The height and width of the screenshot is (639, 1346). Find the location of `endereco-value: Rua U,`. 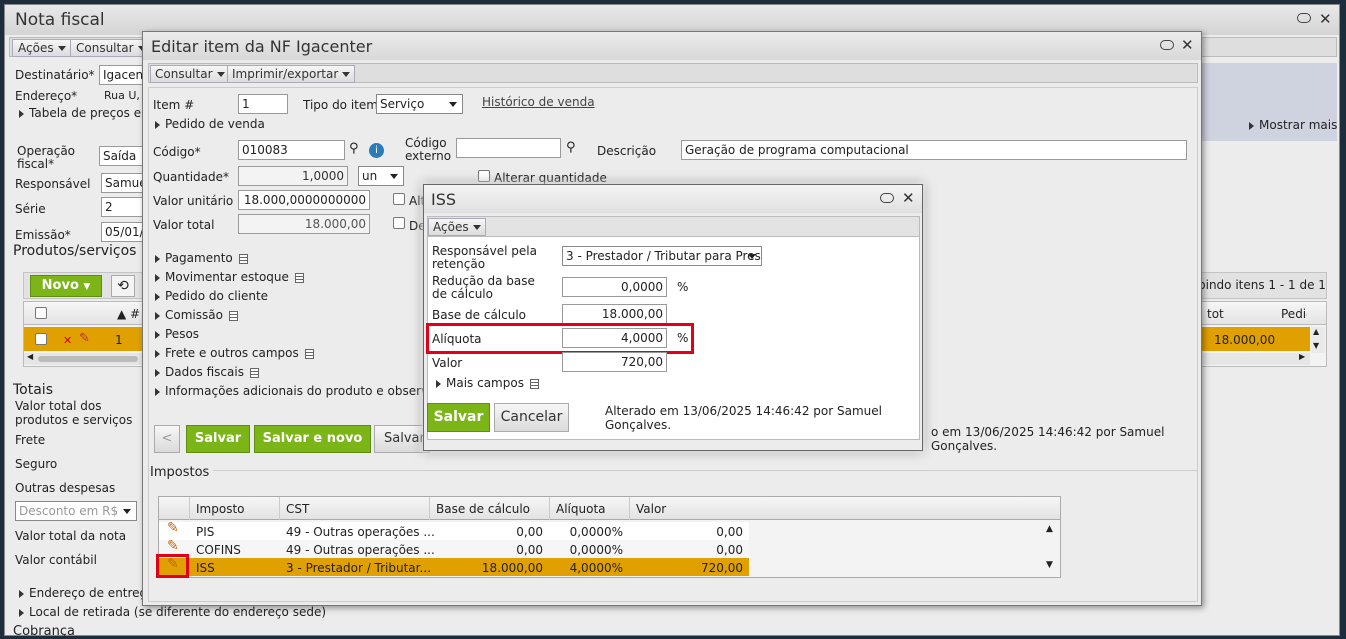

endereco-value: Rua U, is located at coordinates (122, 95).